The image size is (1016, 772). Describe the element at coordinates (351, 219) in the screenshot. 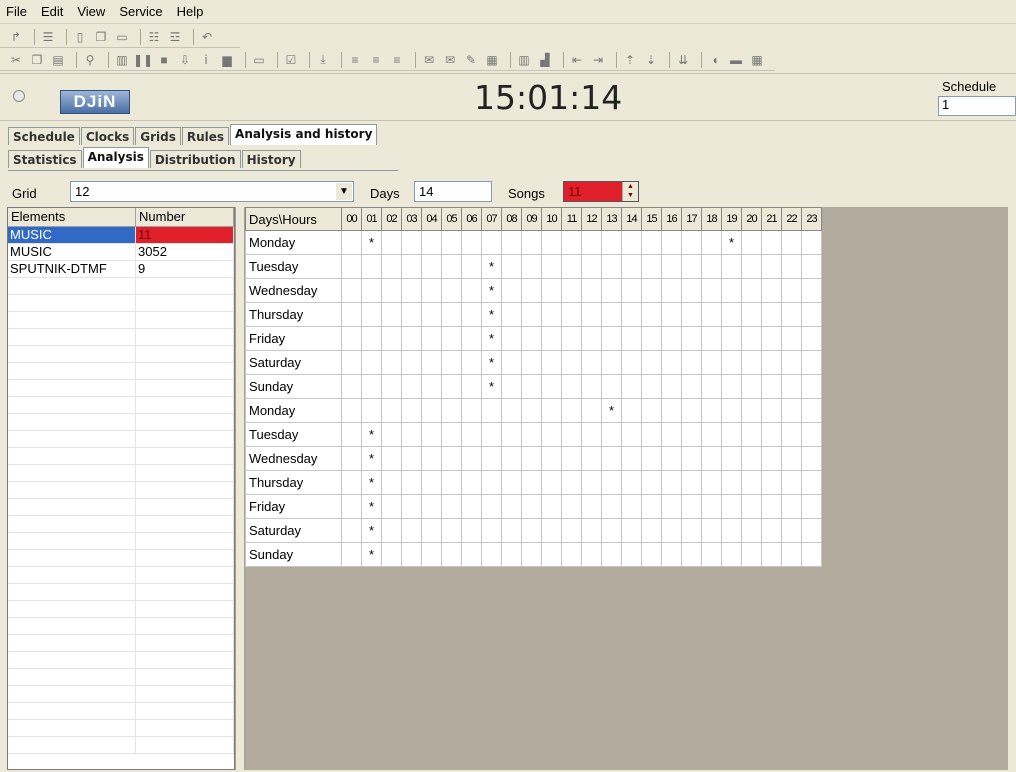

I see `hour-header: 00` at that location.